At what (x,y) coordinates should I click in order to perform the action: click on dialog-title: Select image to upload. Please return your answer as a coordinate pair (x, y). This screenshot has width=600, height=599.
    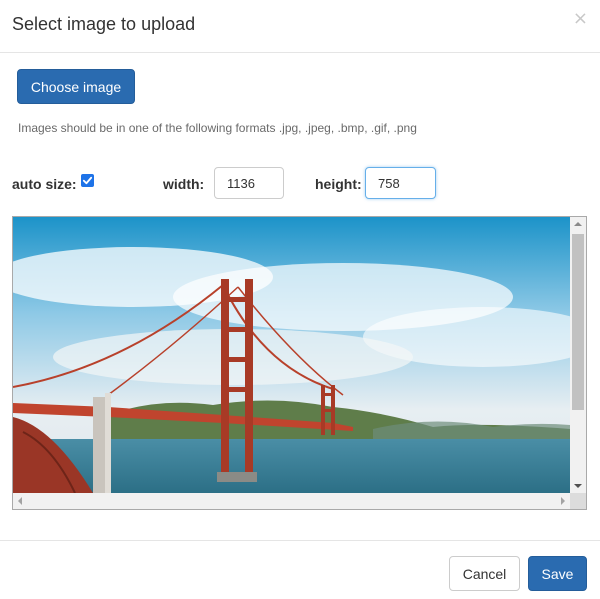
    Looking at the image, I should click on (104, 24).